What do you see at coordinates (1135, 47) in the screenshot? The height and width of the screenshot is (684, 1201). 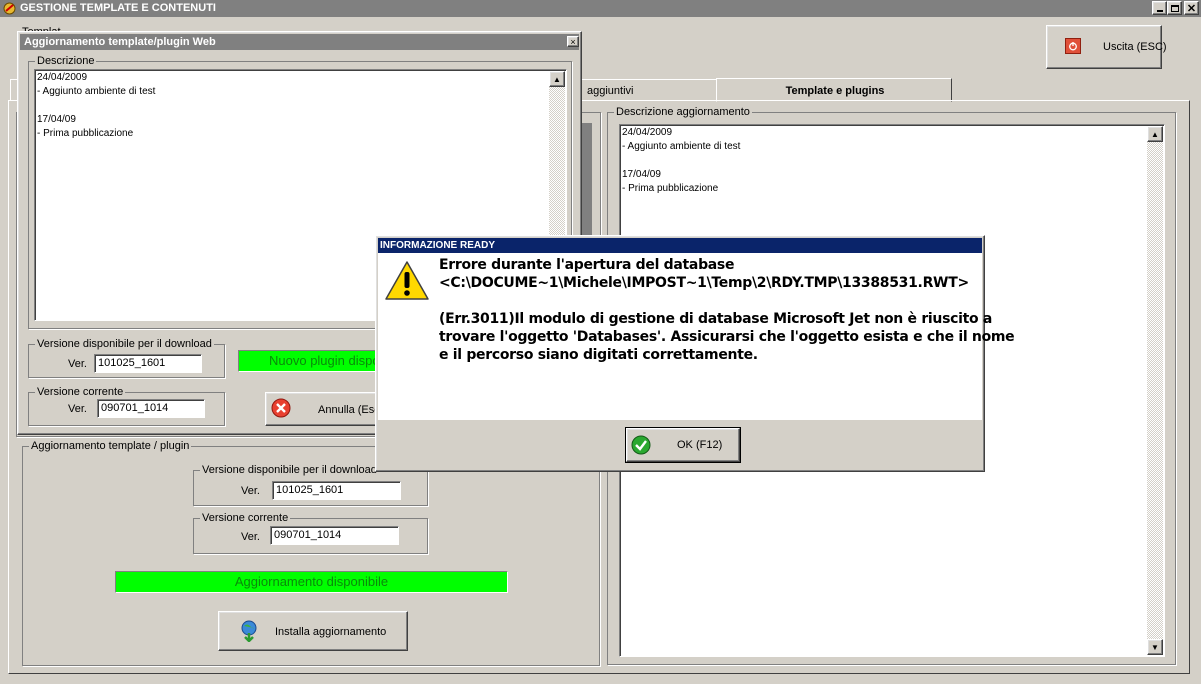 I see `exit-button-label: Uscita (ESC)` at bounding box center [1135, 47].